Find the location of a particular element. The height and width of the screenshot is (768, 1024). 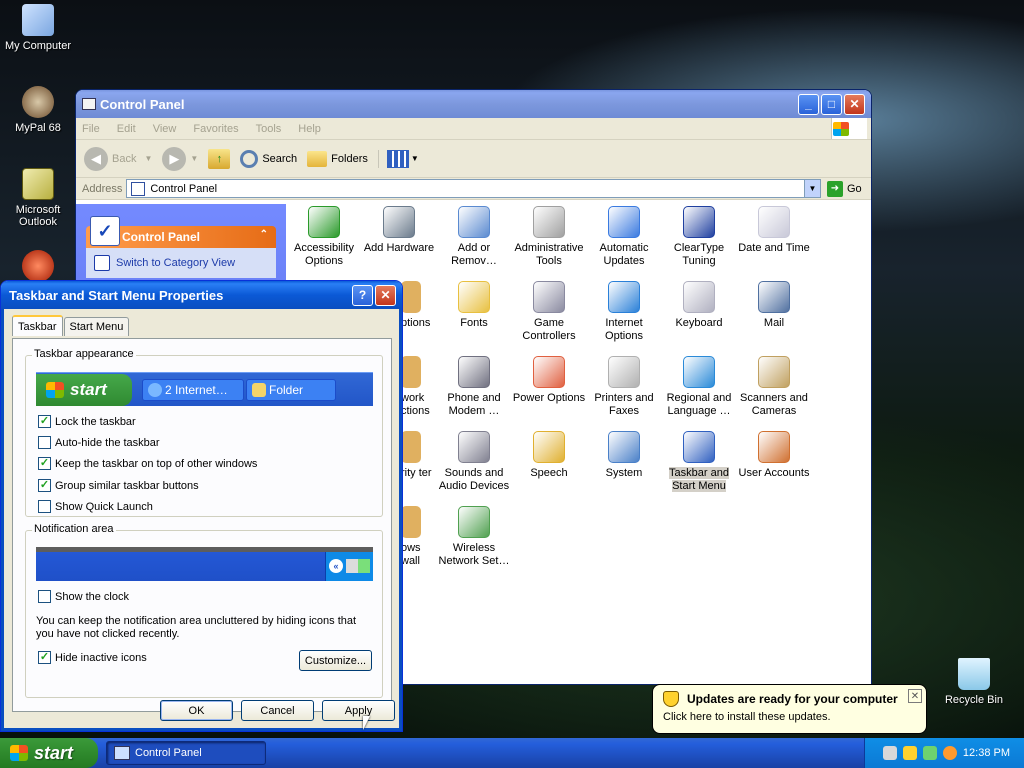

auto-hide-checkbox: Auto-hide the taskbar is located at coordinates (99, 442).